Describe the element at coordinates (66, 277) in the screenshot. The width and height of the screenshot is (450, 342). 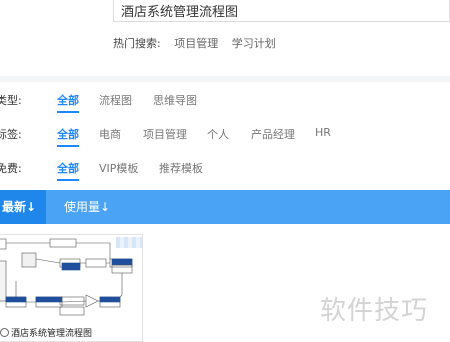
I see `flowchart-preview-image` at that location.